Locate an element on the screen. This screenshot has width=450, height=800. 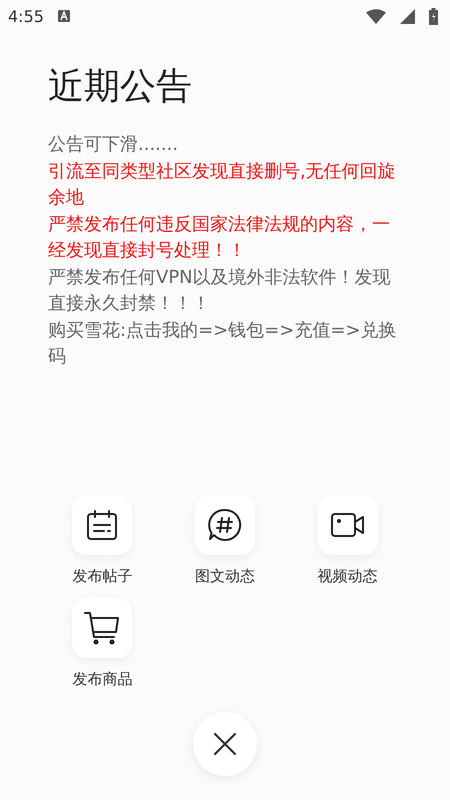
action-label: 图文动态 is located at coordinates (224, 576).